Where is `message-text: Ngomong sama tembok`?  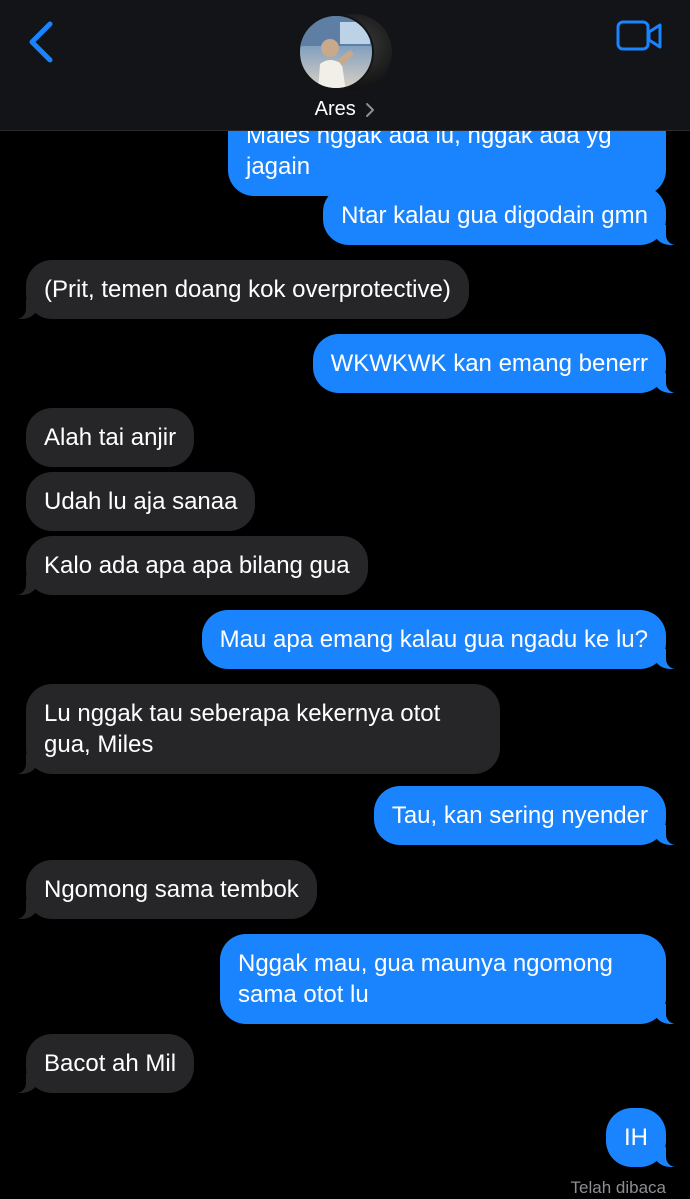
message-text: Ngomong sama tembok is located at coordinates (171, 889).